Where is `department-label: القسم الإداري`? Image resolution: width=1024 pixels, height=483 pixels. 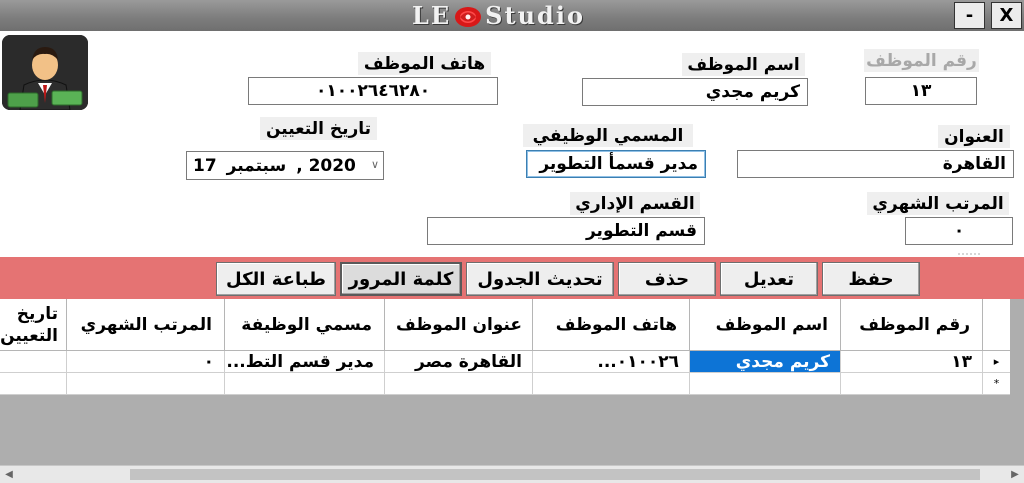 department-label: القسم الإداري is located at coordinates (635, 203).